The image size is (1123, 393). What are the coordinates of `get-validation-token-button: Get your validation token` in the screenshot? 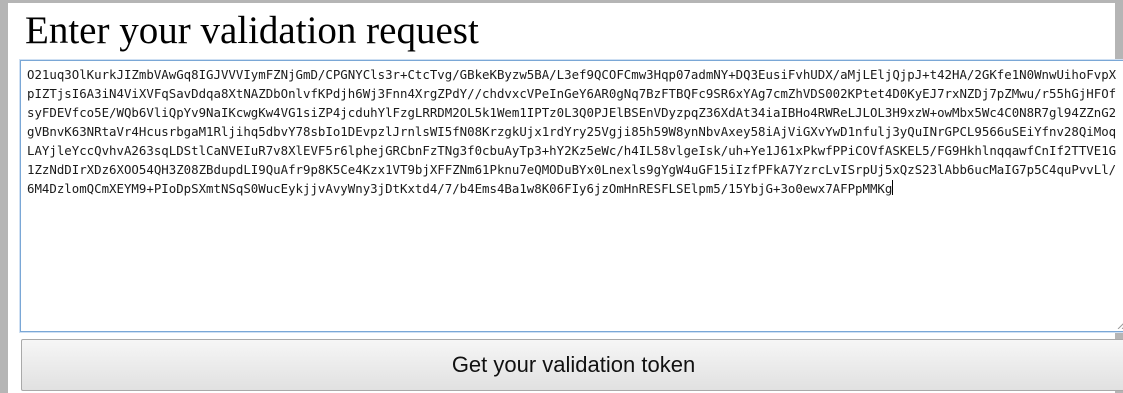 It's located at (572, 365).